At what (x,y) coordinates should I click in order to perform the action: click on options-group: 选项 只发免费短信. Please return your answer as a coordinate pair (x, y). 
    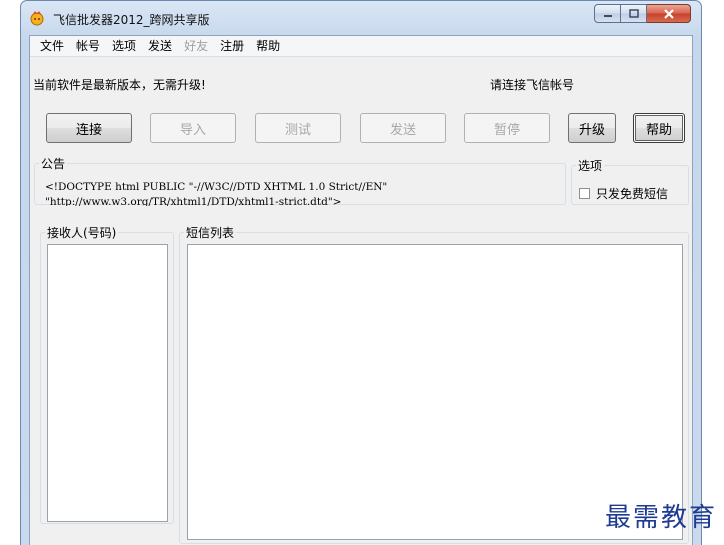
    Looking at the image, I should click on (630, 181).